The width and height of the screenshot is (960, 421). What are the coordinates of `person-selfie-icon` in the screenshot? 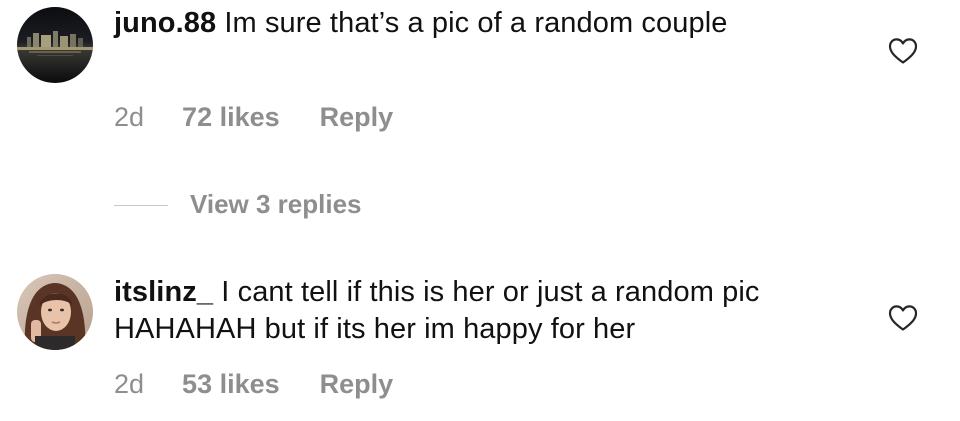 It's located at (55, 312).